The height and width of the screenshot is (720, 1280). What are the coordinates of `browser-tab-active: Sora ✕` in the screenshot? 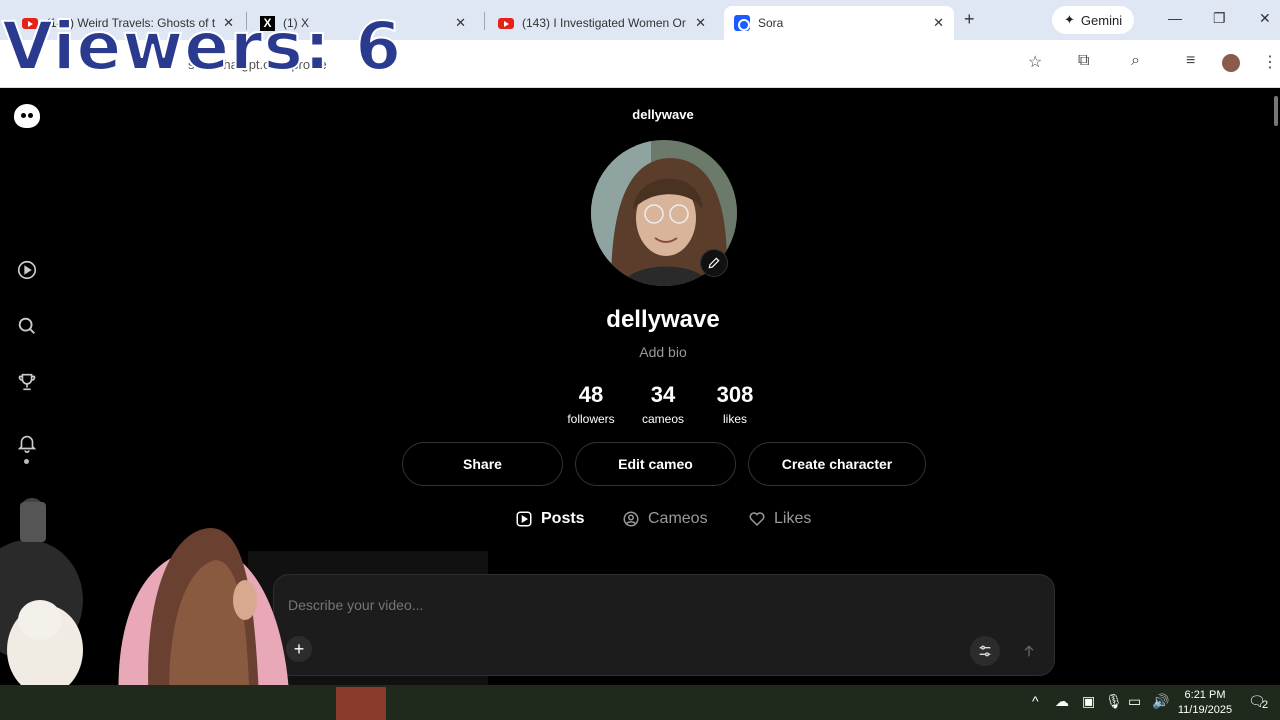 It's located at (839, 23).